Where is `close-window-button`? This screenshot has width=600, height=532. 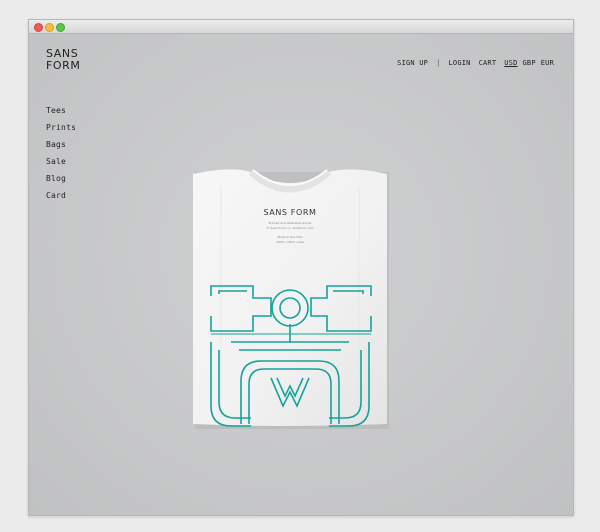 close-window-button is located at coordinates (38, 27).